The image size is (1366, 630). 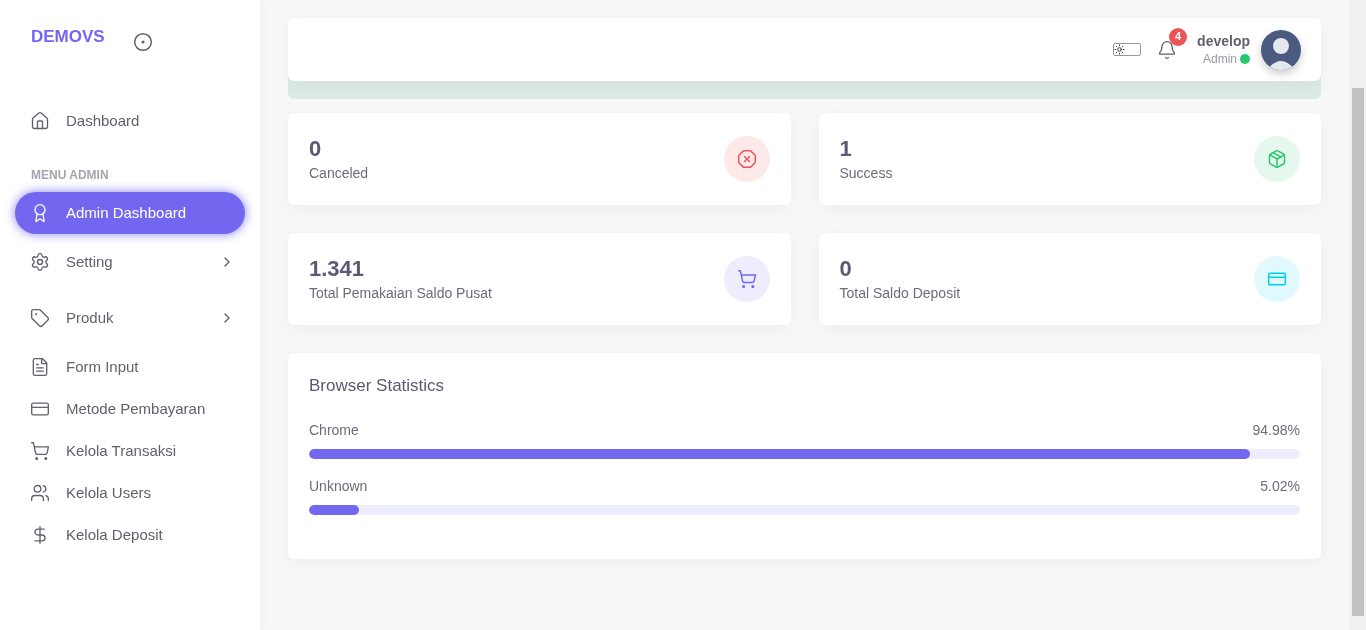 What do you see at coordinates (334, 430) in the screenshot?
I see `browser-name: Chrome` at bounding box center [334, 430].